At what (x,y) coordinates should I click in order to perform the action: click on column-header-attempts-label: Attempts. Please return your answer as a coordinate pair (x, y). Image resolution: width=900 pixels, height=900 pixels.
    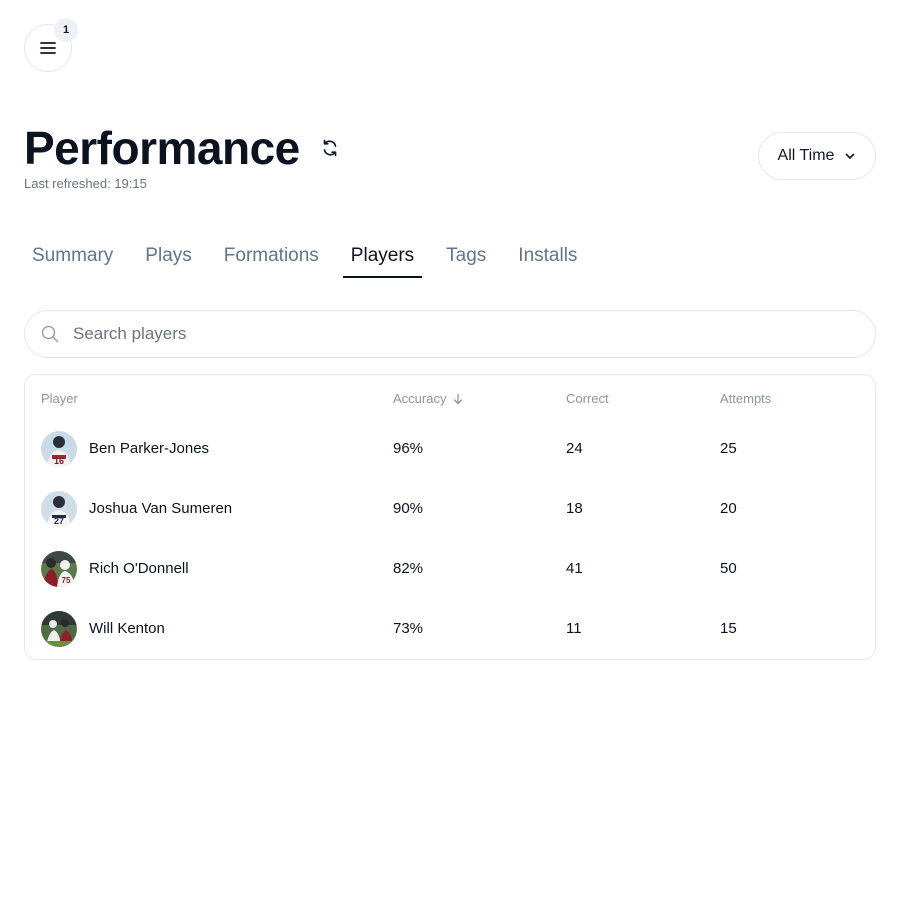
    Looking at the image, I should click on (746, 398).